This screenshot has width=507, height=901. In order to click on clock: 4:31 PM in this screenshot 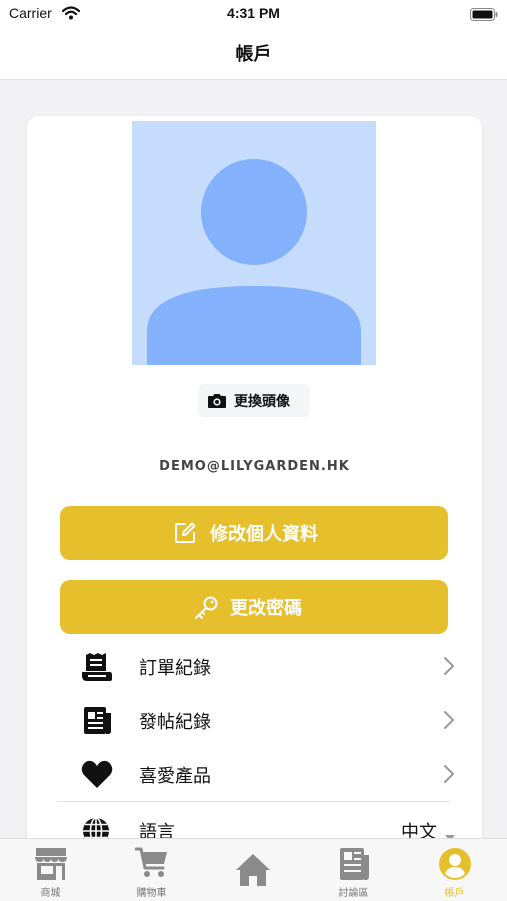, I will do `click(253, 13)`.